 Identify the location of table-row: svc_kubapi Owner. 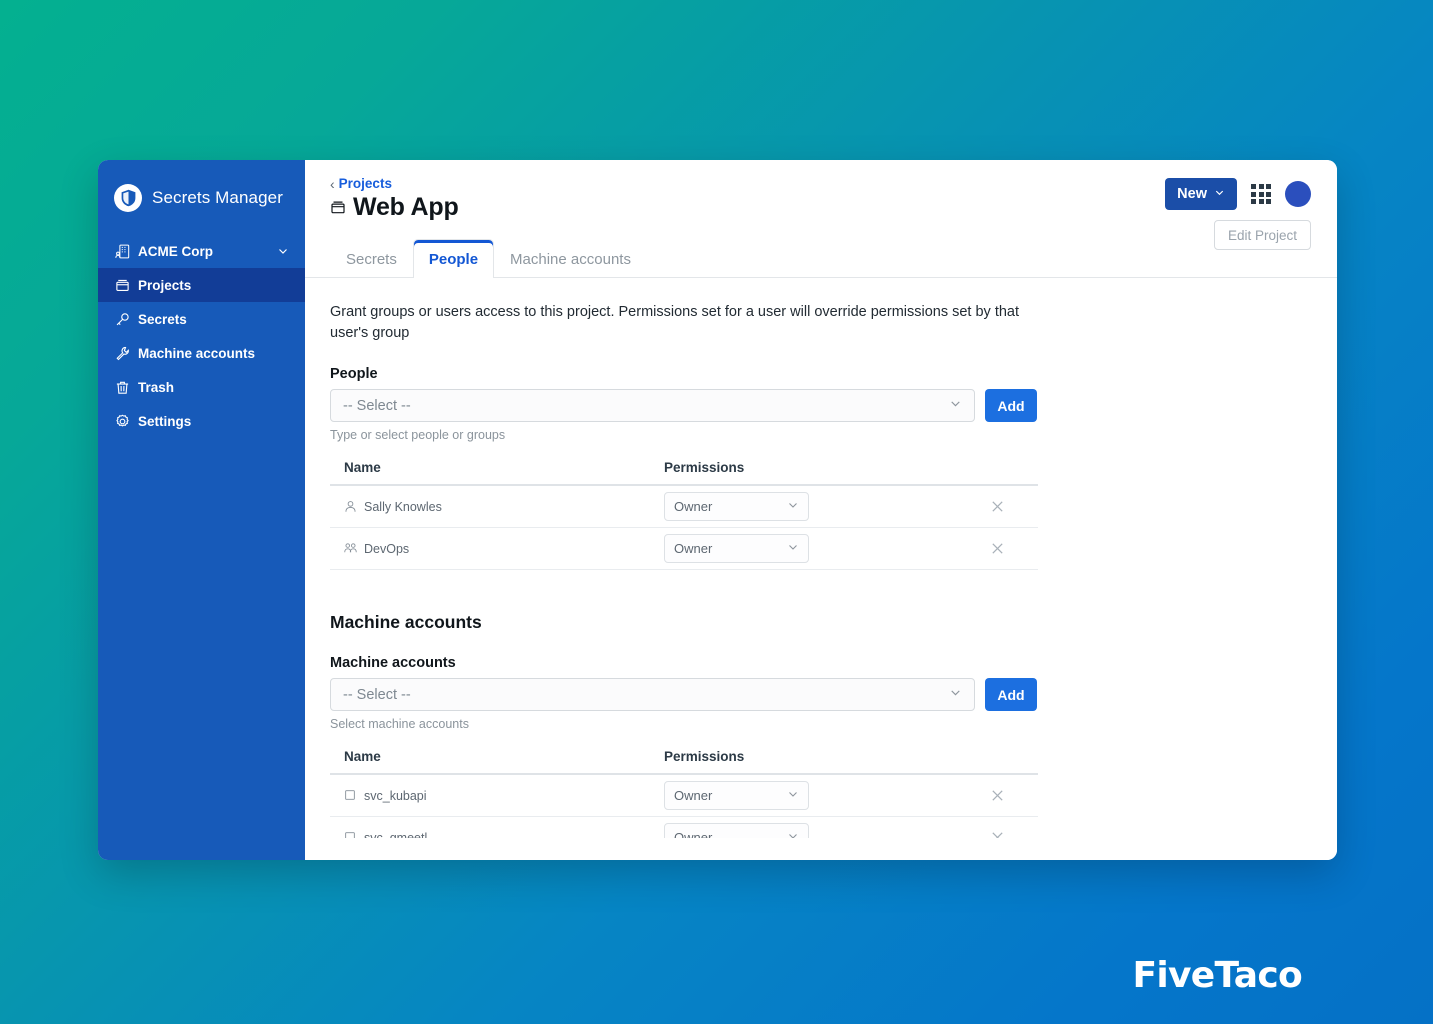
(684, 796).